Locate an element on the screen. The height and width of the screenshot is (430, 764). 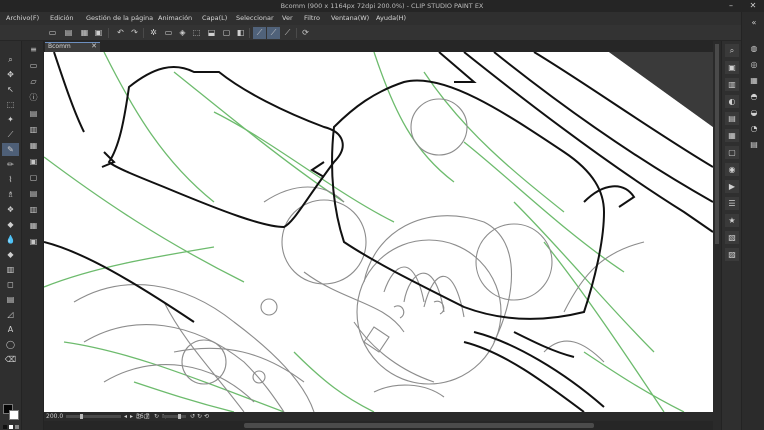
rotation-slider is located at coordinates (174, 416).